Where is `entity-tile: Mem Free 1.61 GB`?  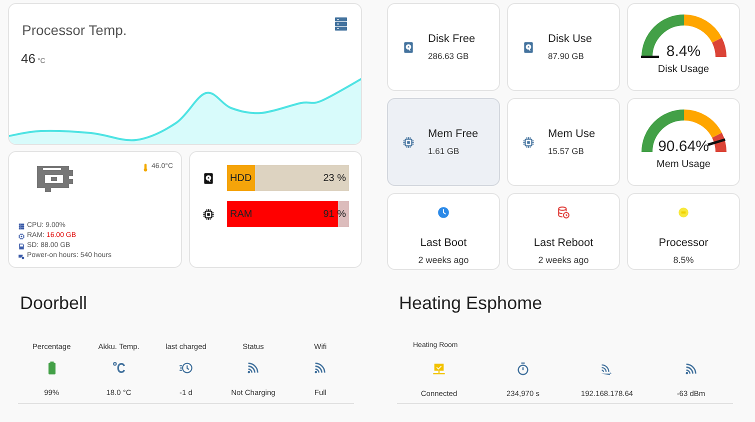
entity-tile: Mem Free 1.61 GB is located at coordinates (443, 142).